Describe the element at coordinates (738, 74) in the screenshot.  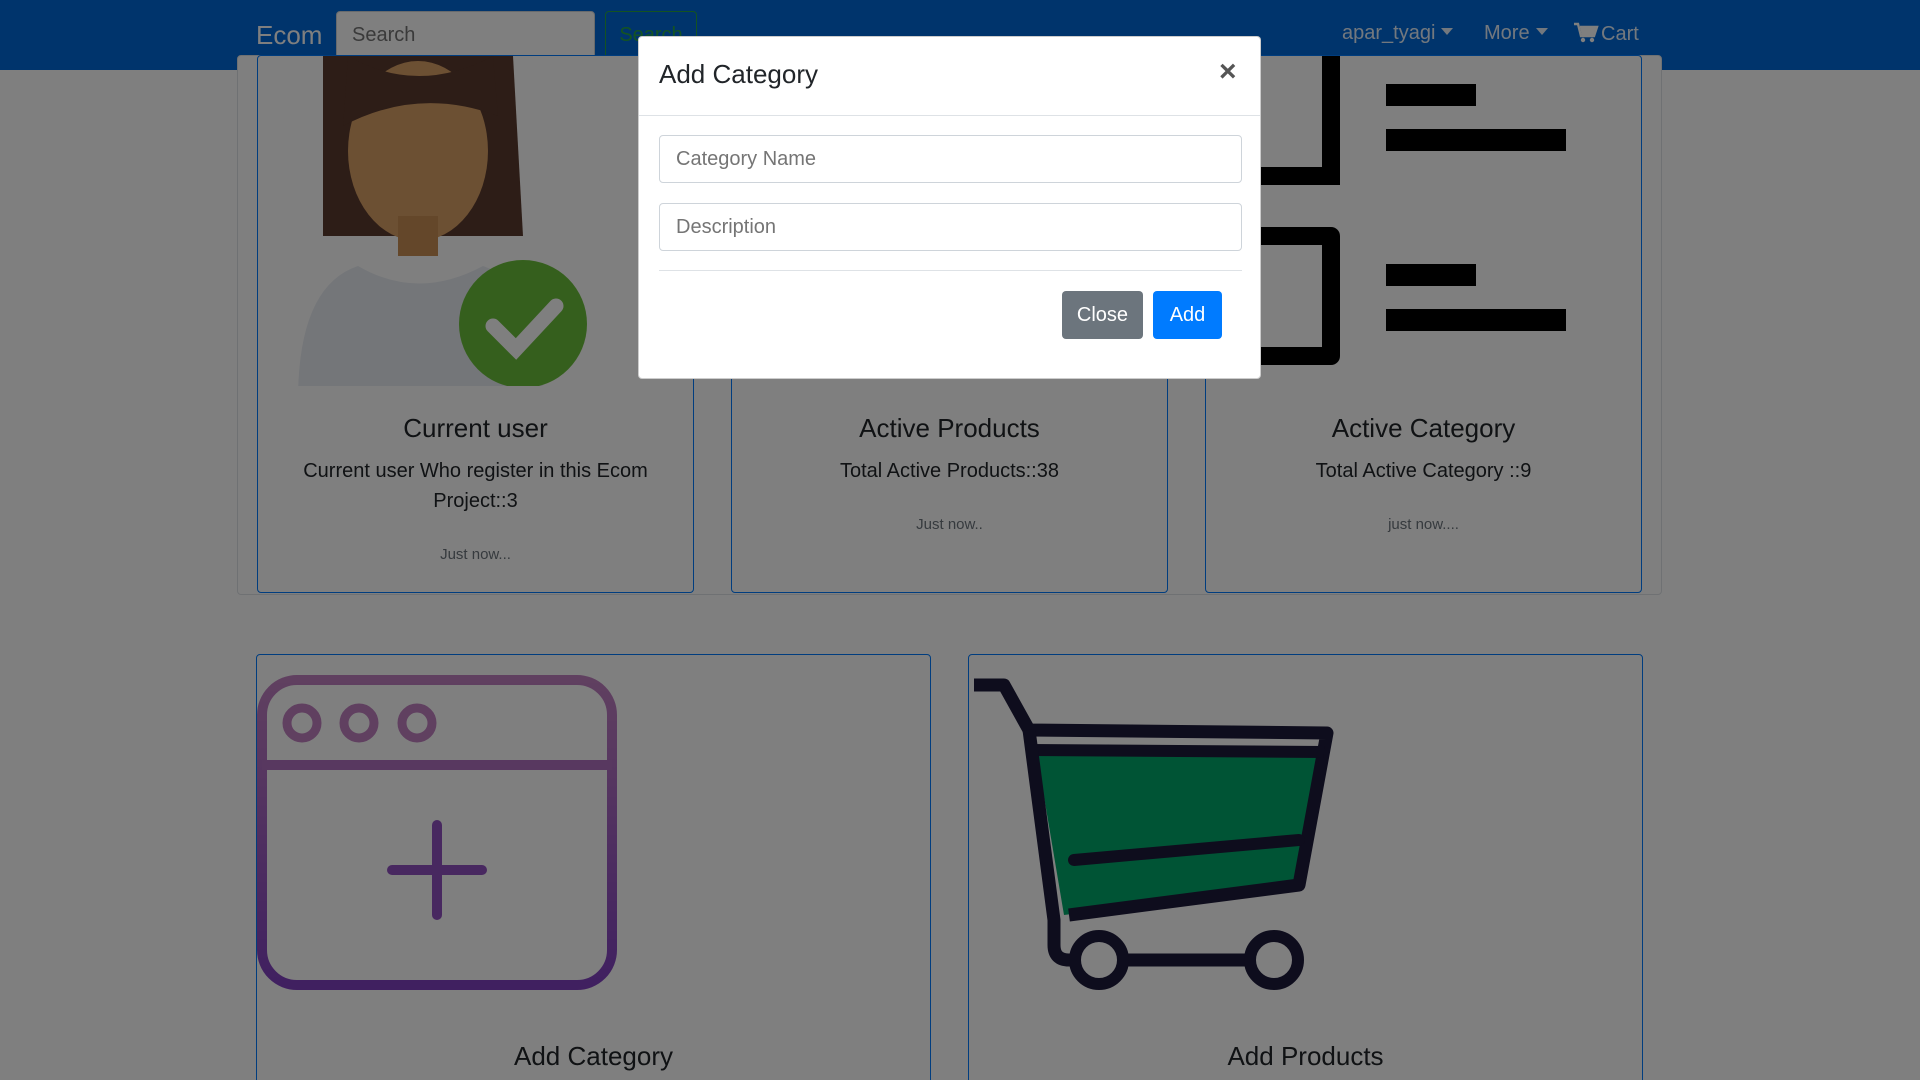
I see `modal-title: Add Category` at that location.